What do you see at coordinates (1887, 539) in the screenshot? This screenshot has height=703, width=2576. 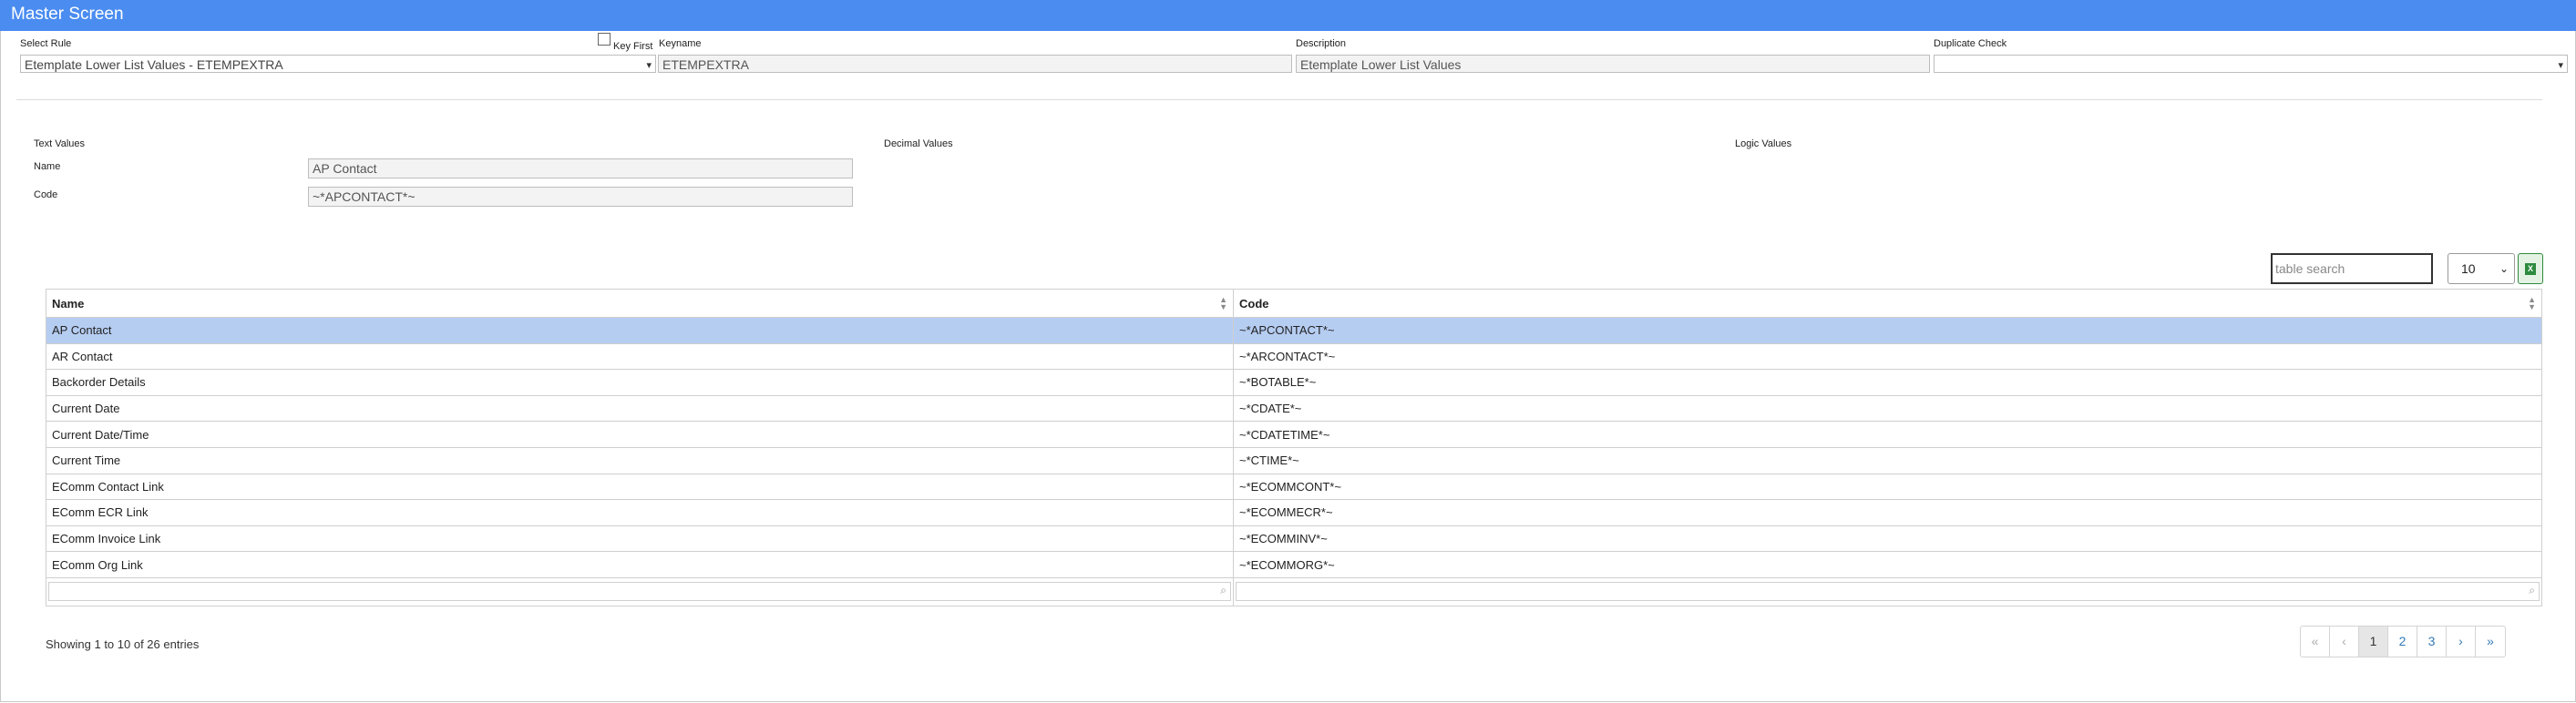 I see `cell-code: ~*ECOMMINV*~` at bounding box center [1887, 539].